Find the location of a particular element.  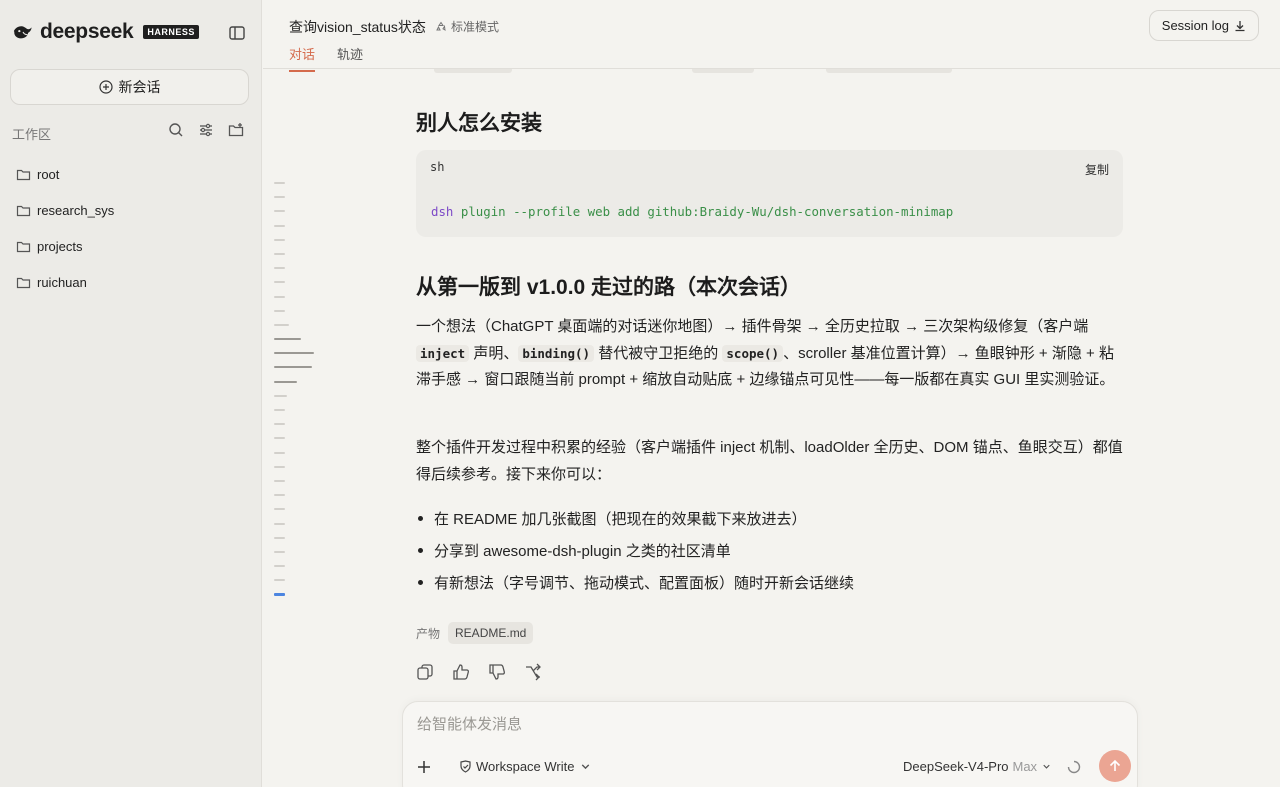

thumbs-down-icon is located at coordinates (497, 672).